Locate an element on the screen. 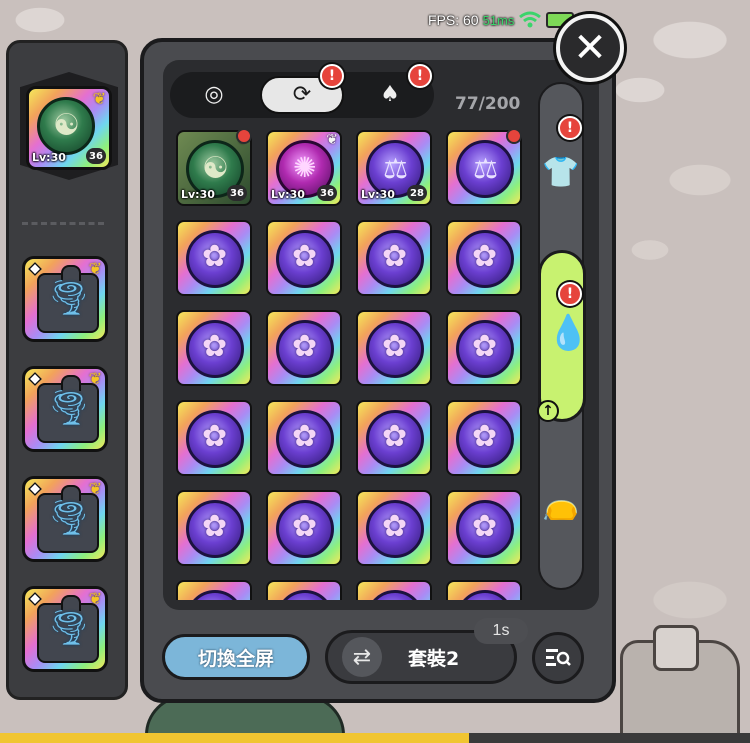 The image size is (750, 743). tab-emblem: ◎ is located at coordinates (214, 95).